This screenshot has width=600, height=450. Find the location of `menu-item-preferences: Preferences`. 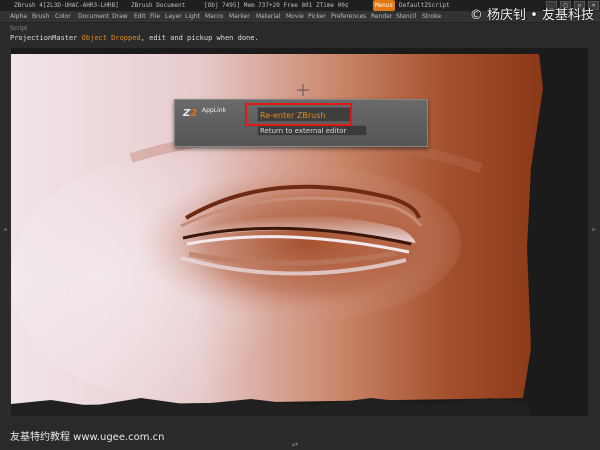

menu-item-preferences: Preferences is located at coordinates (348, 17).